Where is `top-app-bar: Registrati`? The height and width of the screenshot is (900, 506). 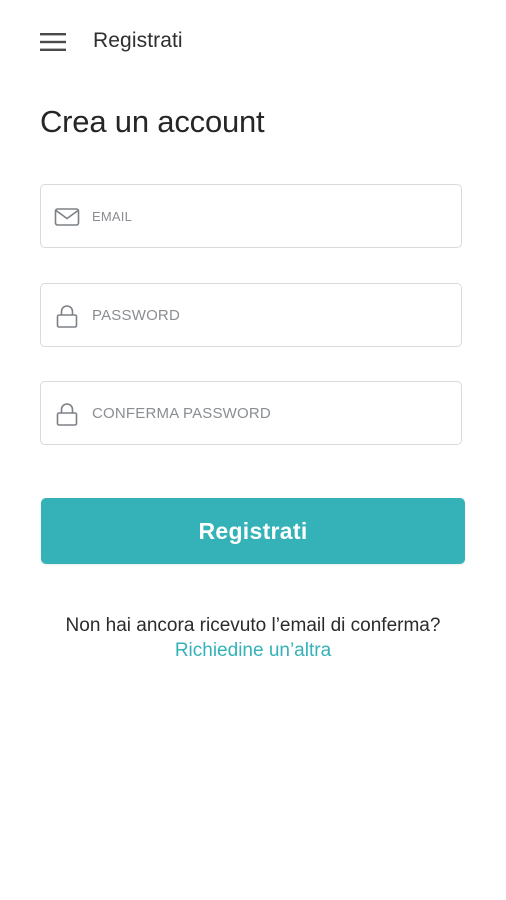
top-app-bar: Registrati is located at coordinates (253, 42).